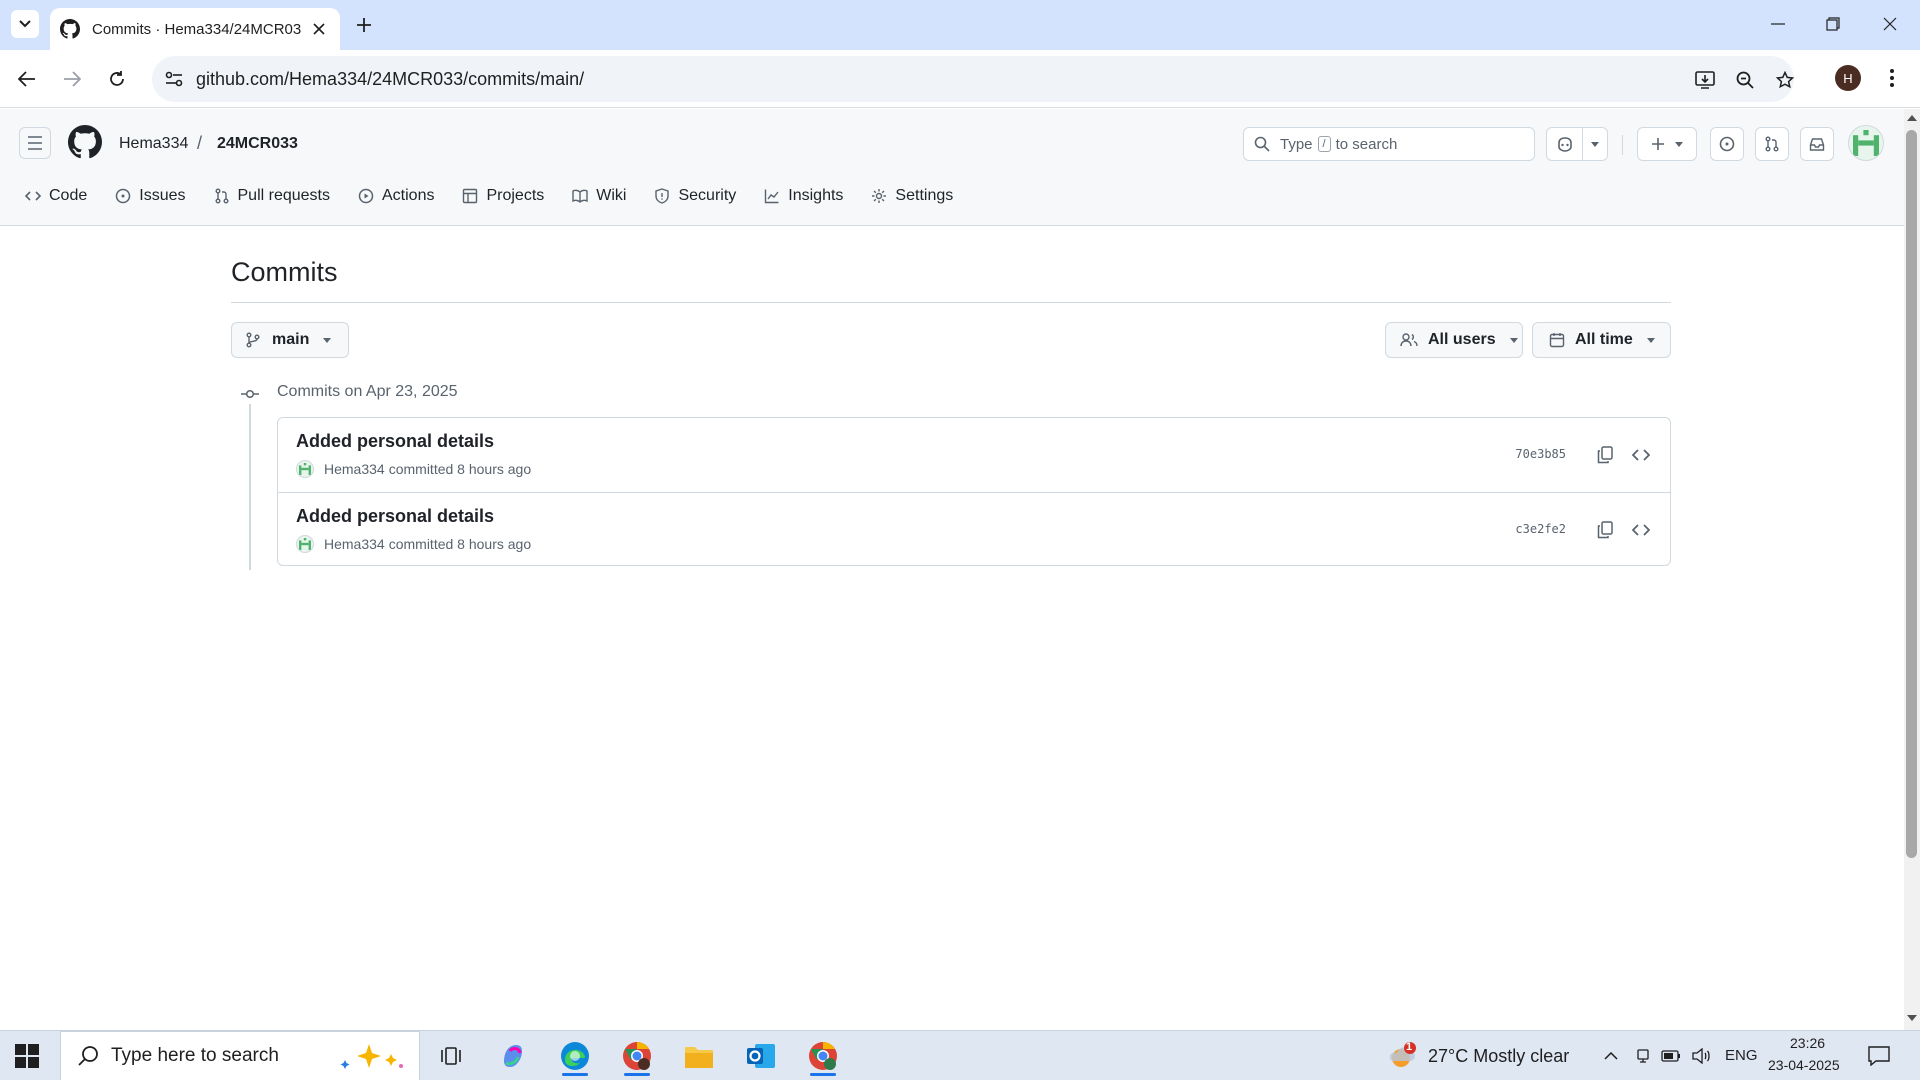 The image size is (1920, 1080). Describe the element at coordinates (1611, 1056) in the screenshot. I see `show-hidden-icons-icon` at that location.